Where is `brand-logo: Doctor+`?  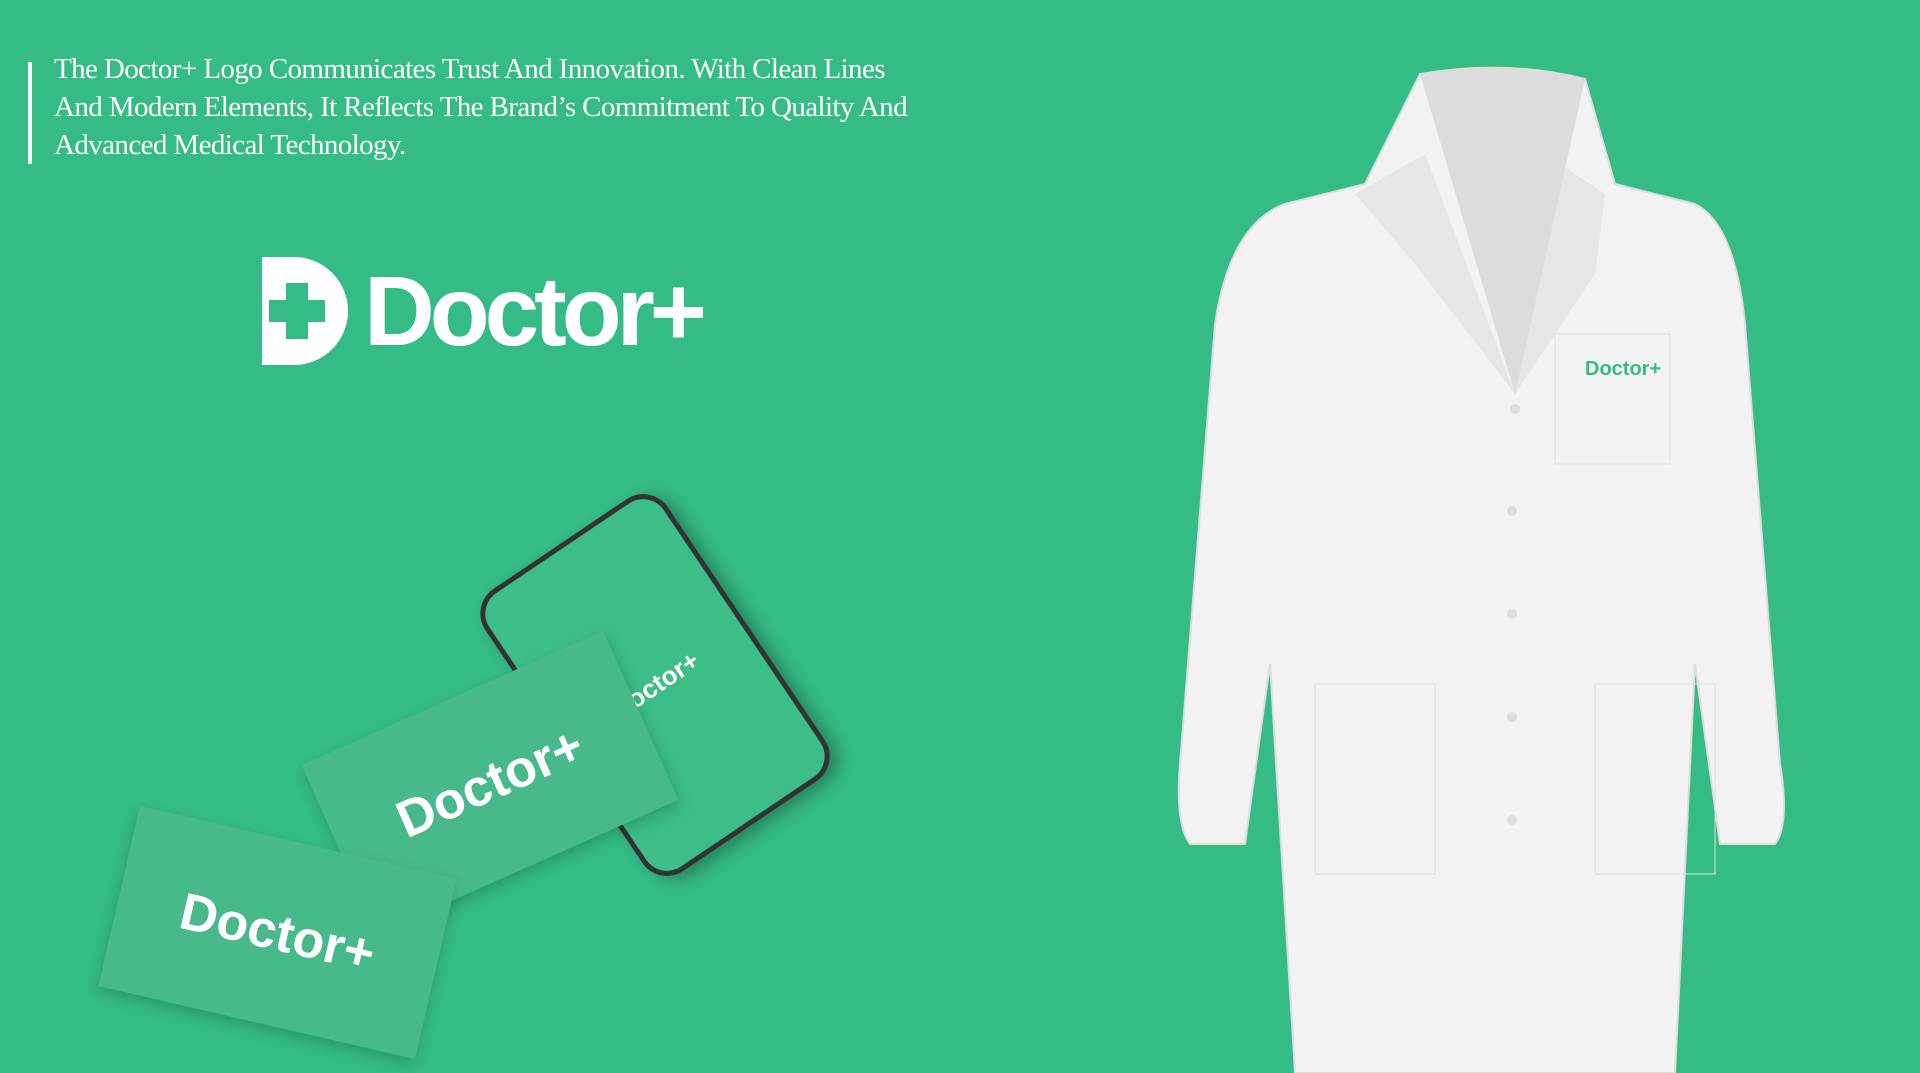 brand-logo: Doctor+ is located at coordinates (484, 311).